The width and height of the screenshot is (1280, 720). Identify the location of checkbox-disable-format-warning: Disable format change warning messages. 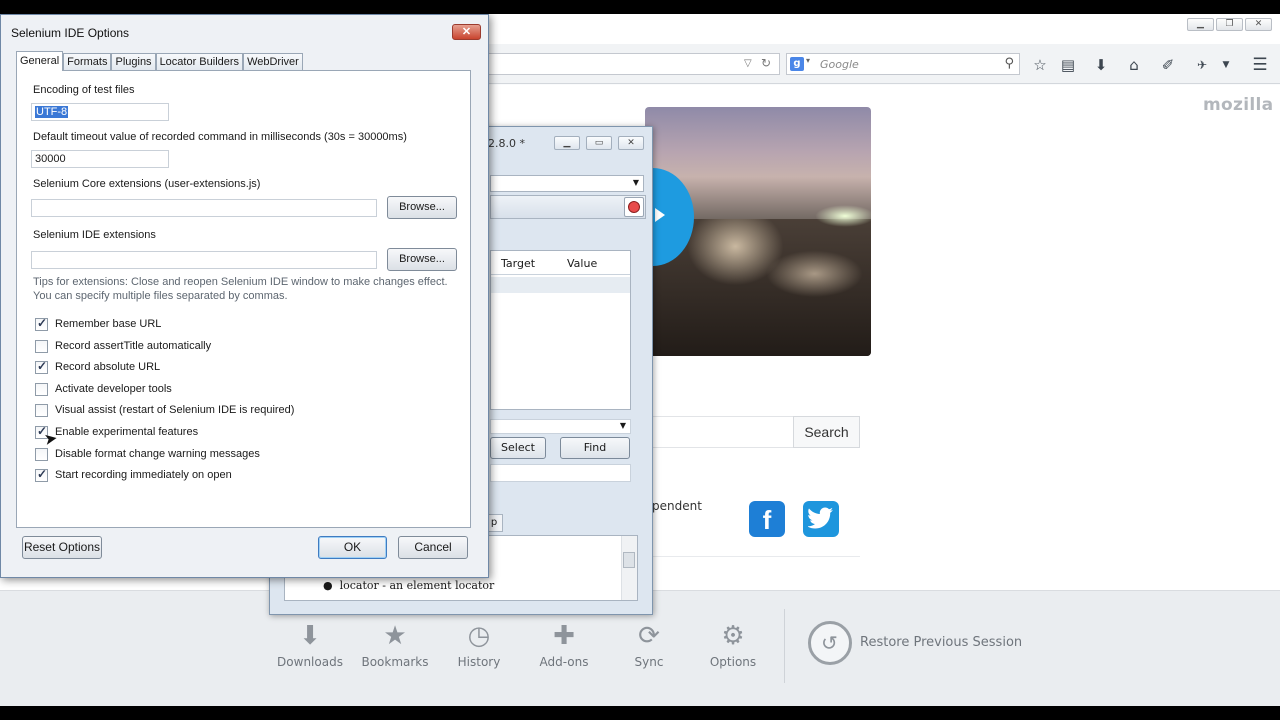
(147, 454).